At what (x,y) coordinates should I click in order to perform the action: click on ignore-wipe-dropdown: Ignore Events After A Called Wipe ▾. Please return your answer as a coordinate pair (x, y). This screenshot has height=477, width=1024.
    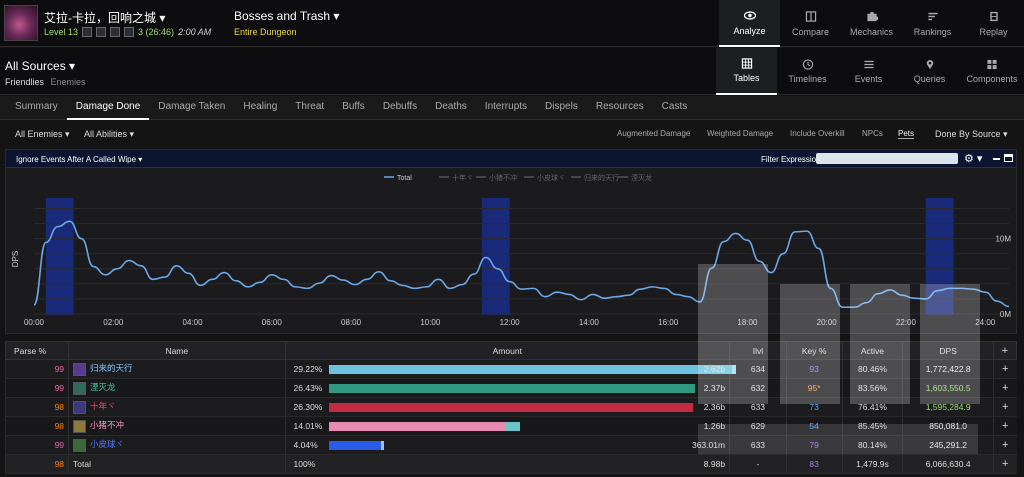
    Looking at the image, I should click on (79, 159).